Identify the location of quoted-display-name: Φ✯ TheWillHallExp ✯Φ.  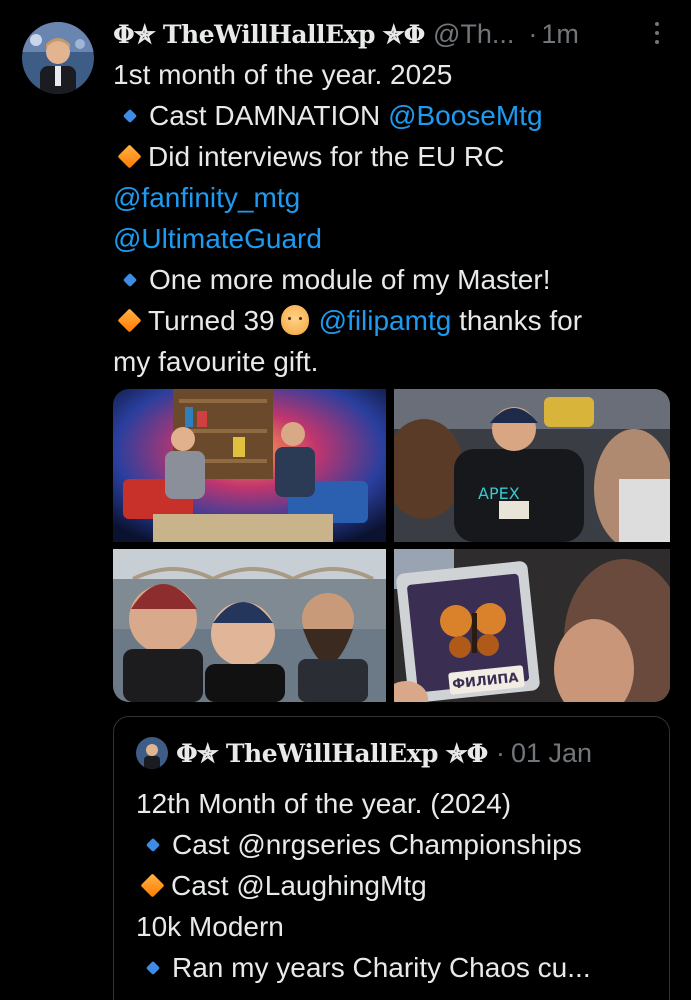
(332, 753).